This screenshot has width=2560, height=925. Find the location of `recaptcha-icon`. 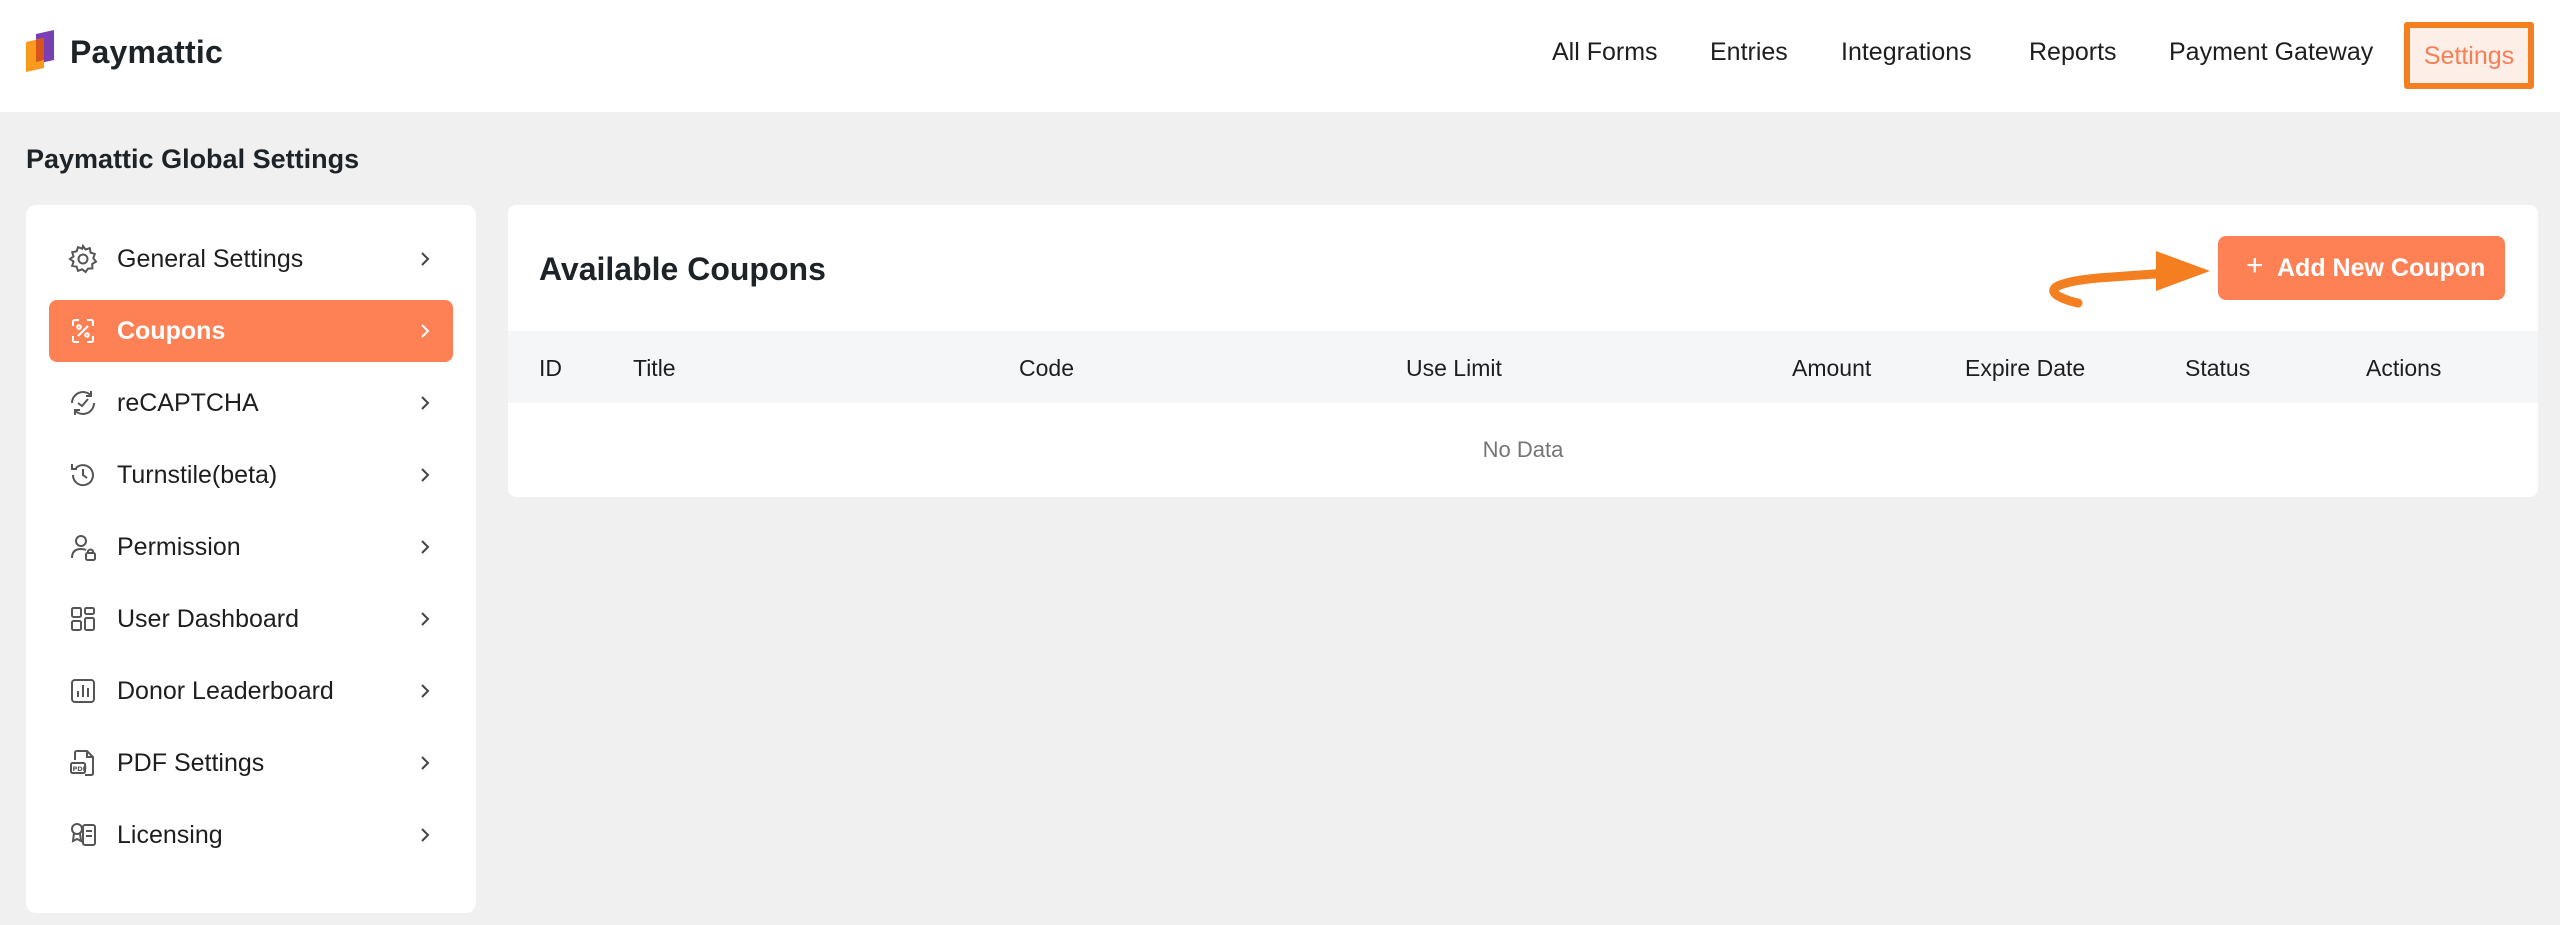

recaptcha-icon is located at coordinates (83, 403).